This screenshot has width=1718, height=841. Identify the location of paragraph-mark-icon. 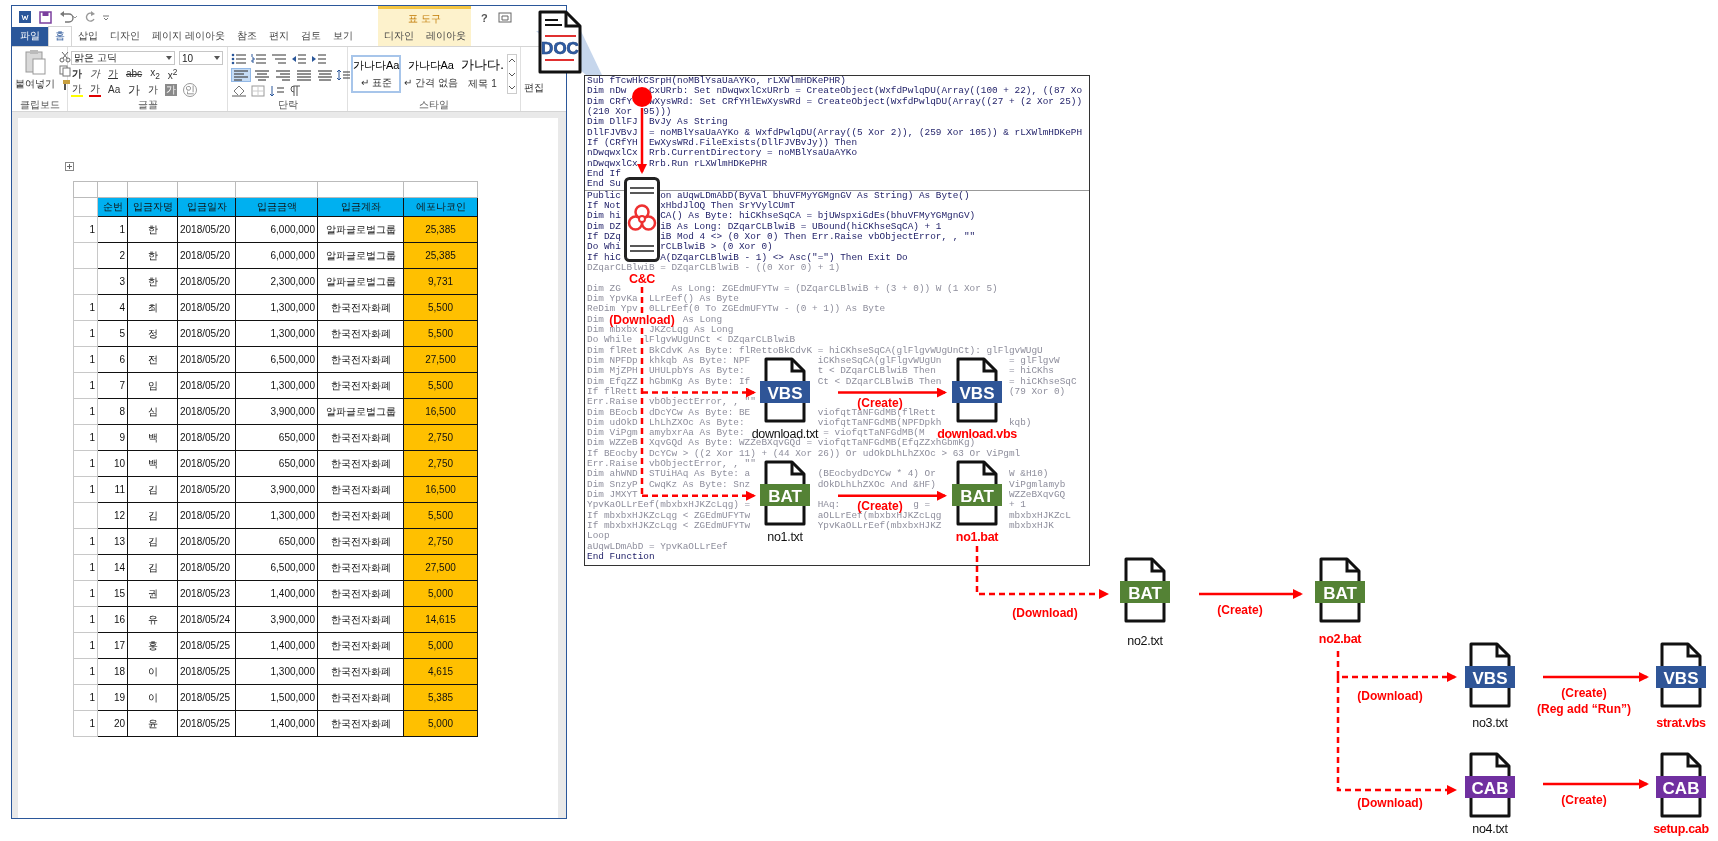
(295, 91).